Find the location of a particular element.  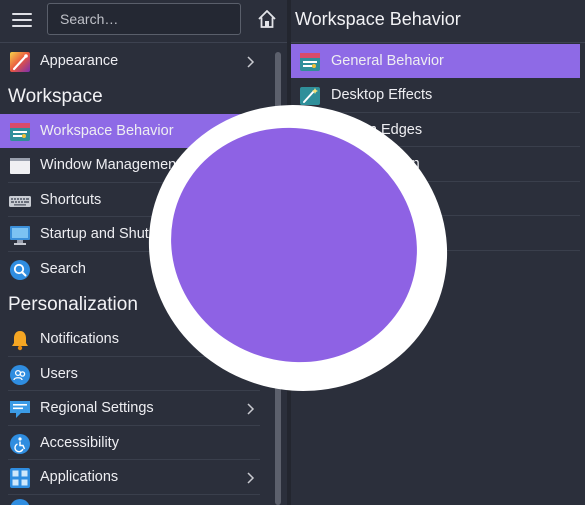

bell-icon is located at coordinates (20, 340).